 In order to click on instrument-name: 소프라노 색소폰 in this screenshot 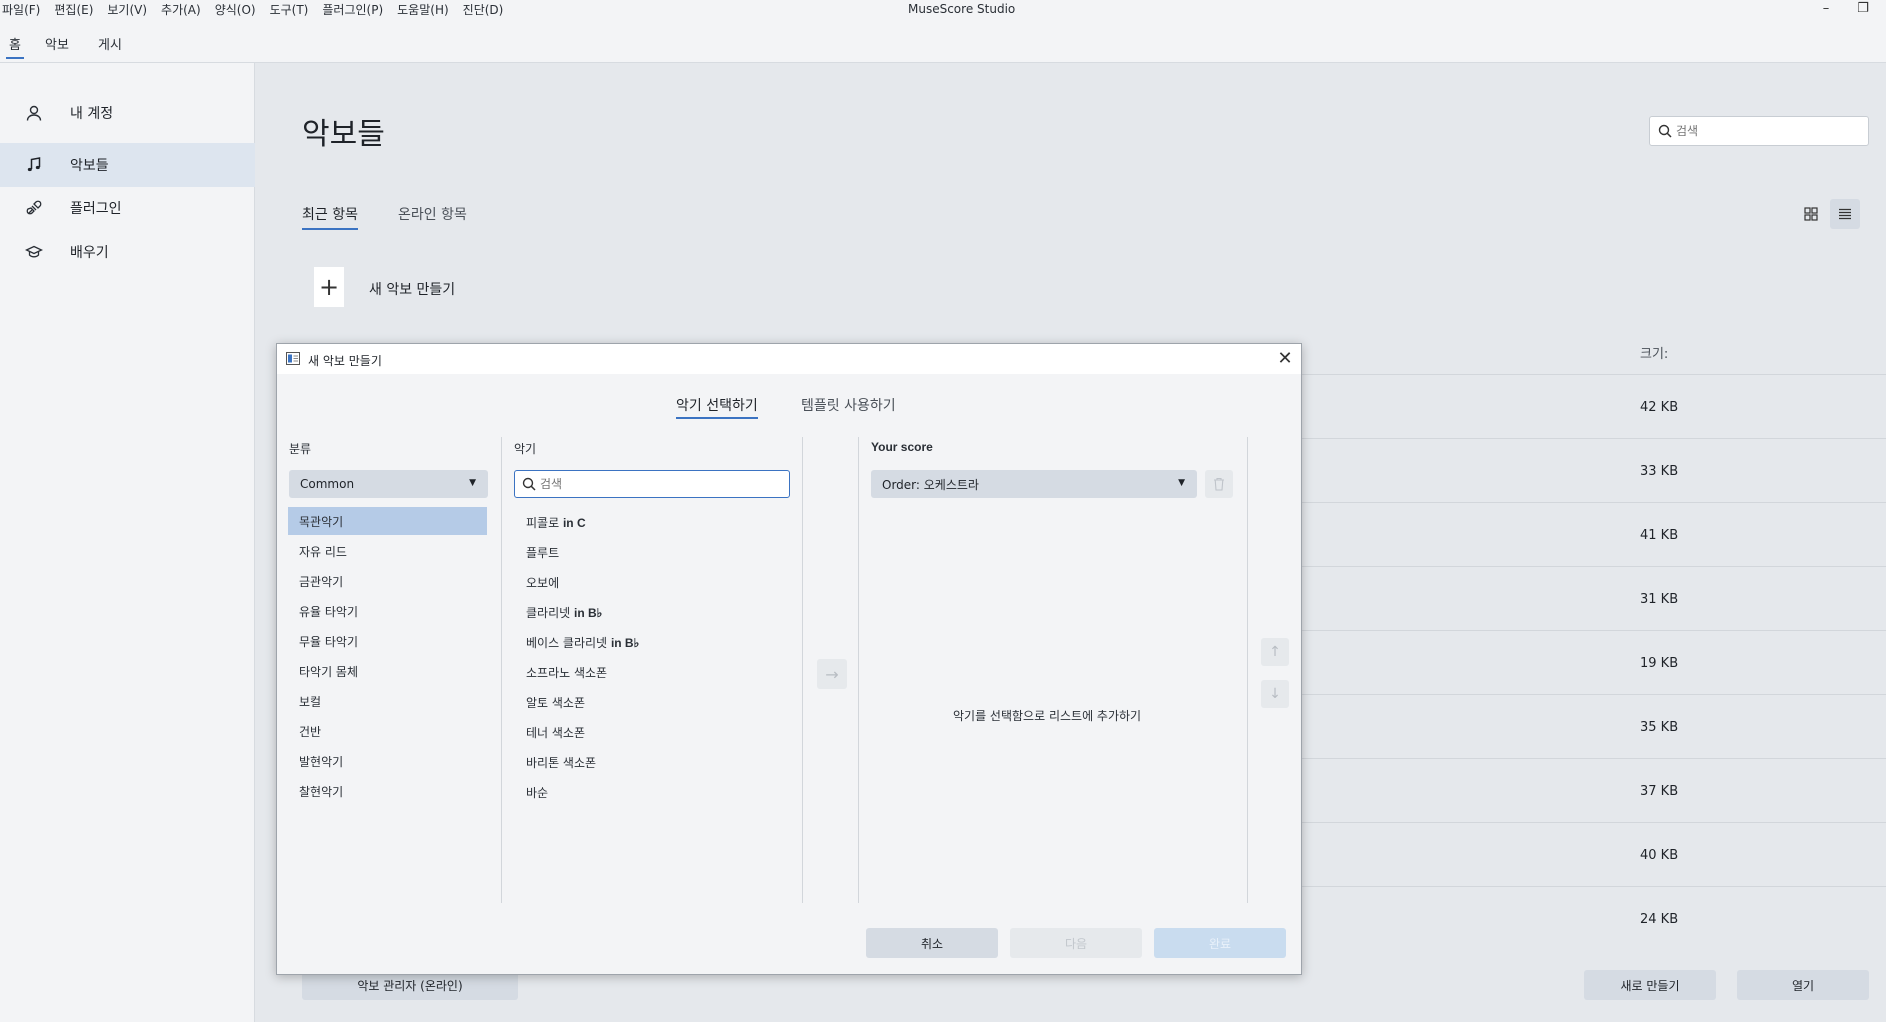, I will do `click(567, 673)`.